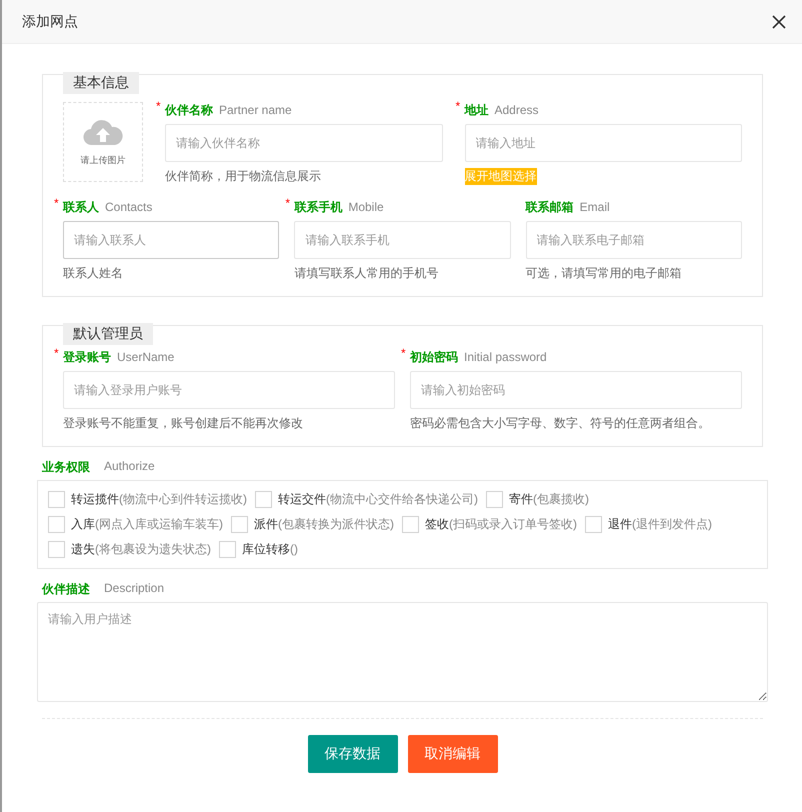 The width and height of the screenshot is (802, 812). I want to click on checkbox-label: 转运交件(物流中心交件给各快递公司), so click(378, 499).